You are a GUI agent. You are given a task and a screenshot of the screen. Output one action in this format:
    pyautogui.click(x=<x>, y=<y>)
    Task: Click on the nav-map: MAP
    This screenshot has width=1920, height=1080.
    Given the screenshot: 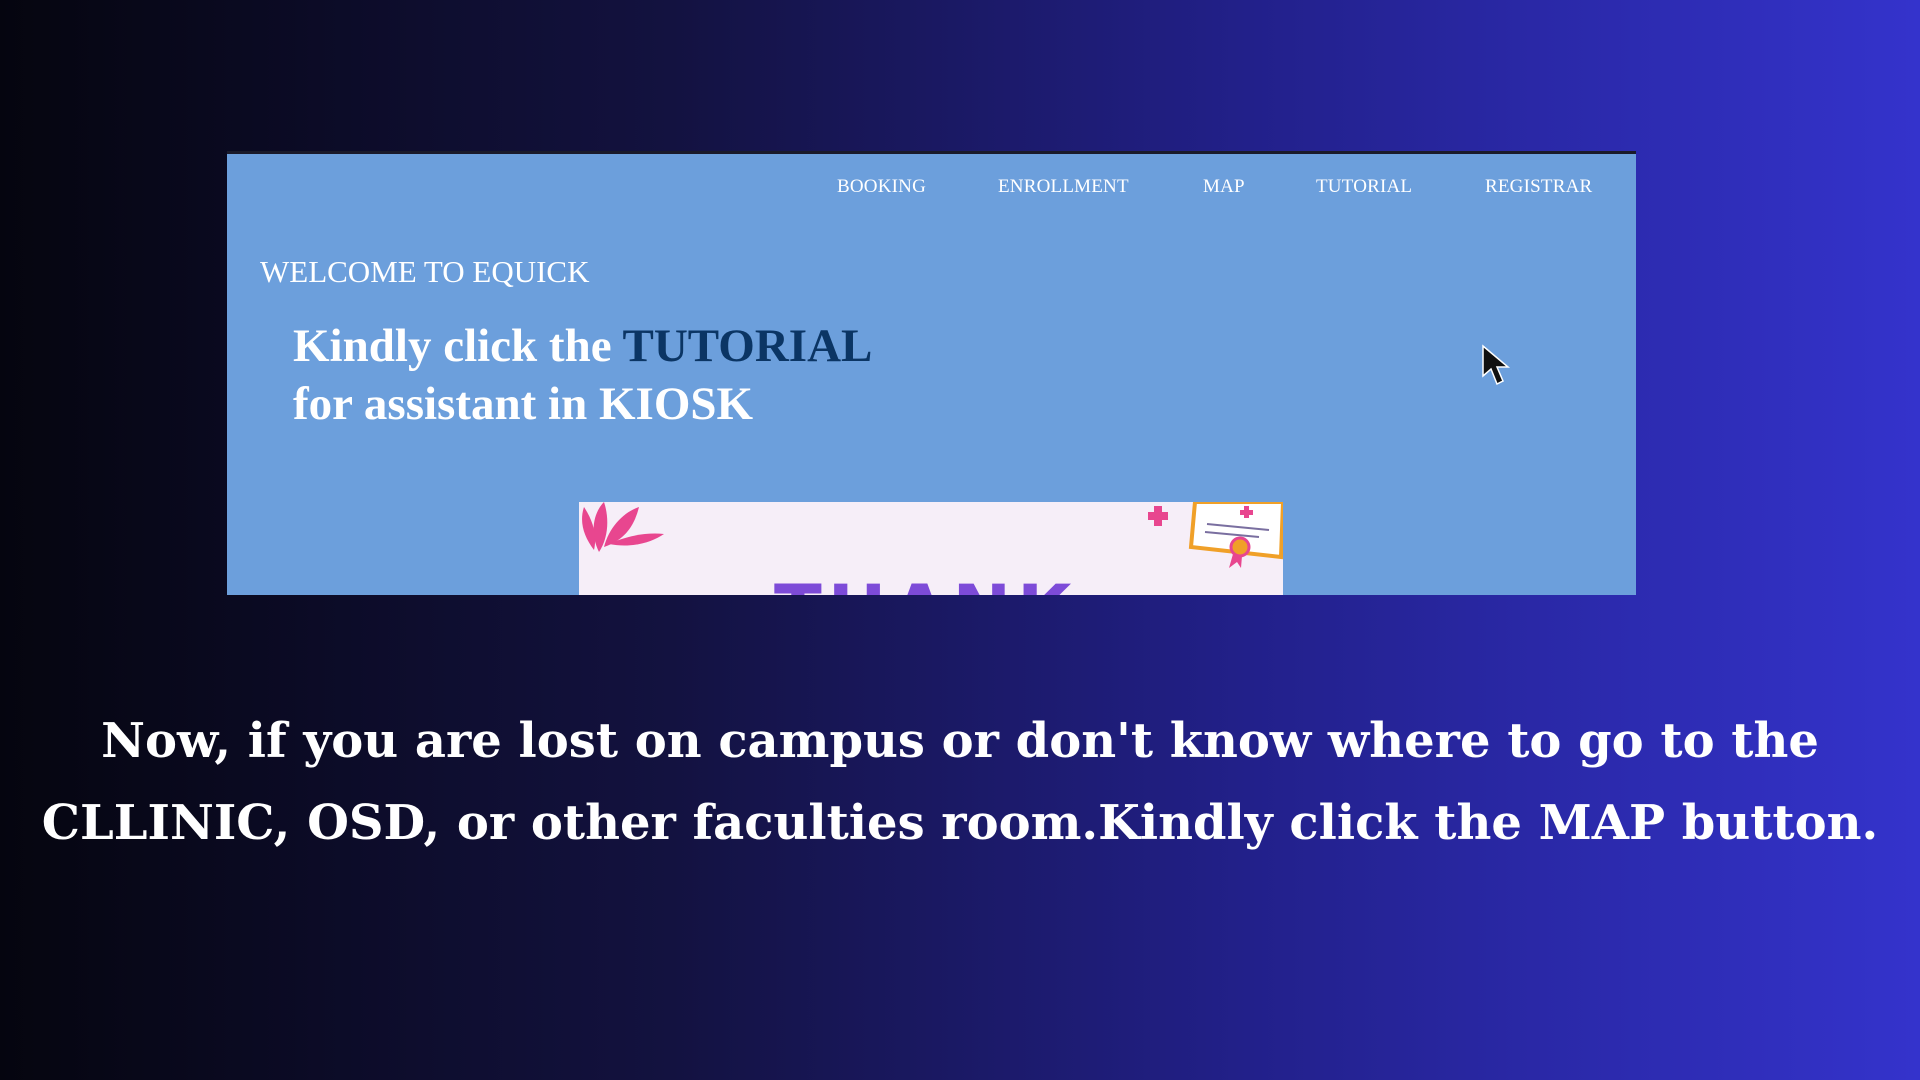 What is the action you would take?
    pyautogui.click(x=1224, y=187)
    